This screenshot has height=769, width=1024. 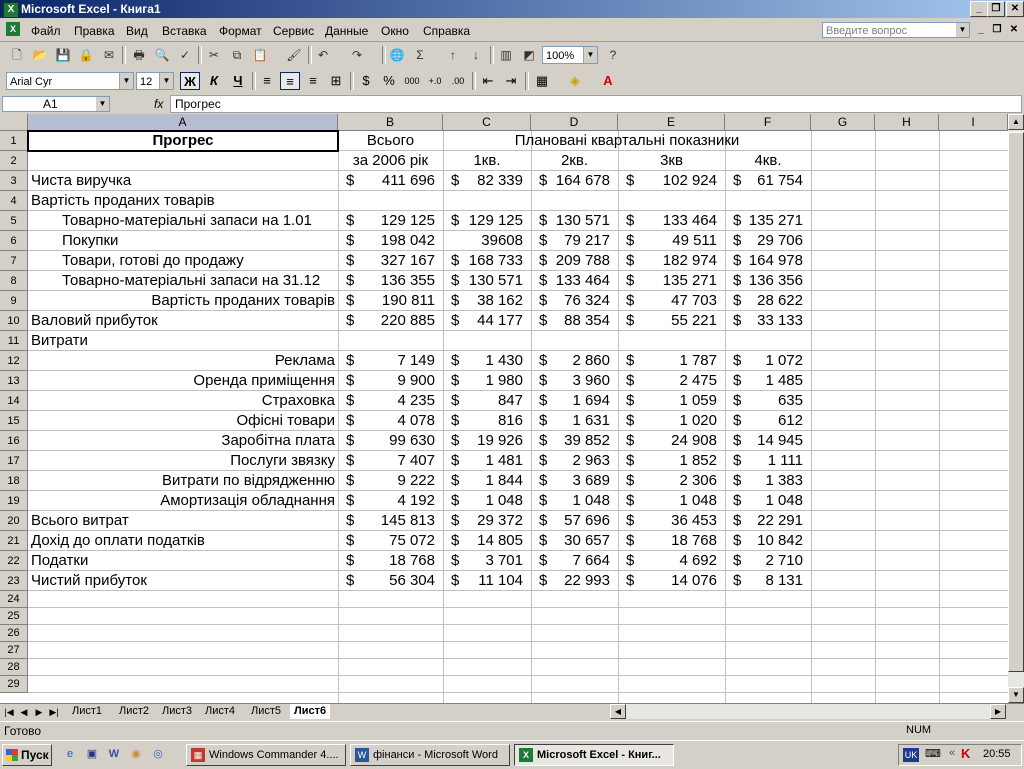 What do you see at coordinates (542, 81) in the screenshot?
I see `borders-icon: ▦` at bounding box center [542, 81].